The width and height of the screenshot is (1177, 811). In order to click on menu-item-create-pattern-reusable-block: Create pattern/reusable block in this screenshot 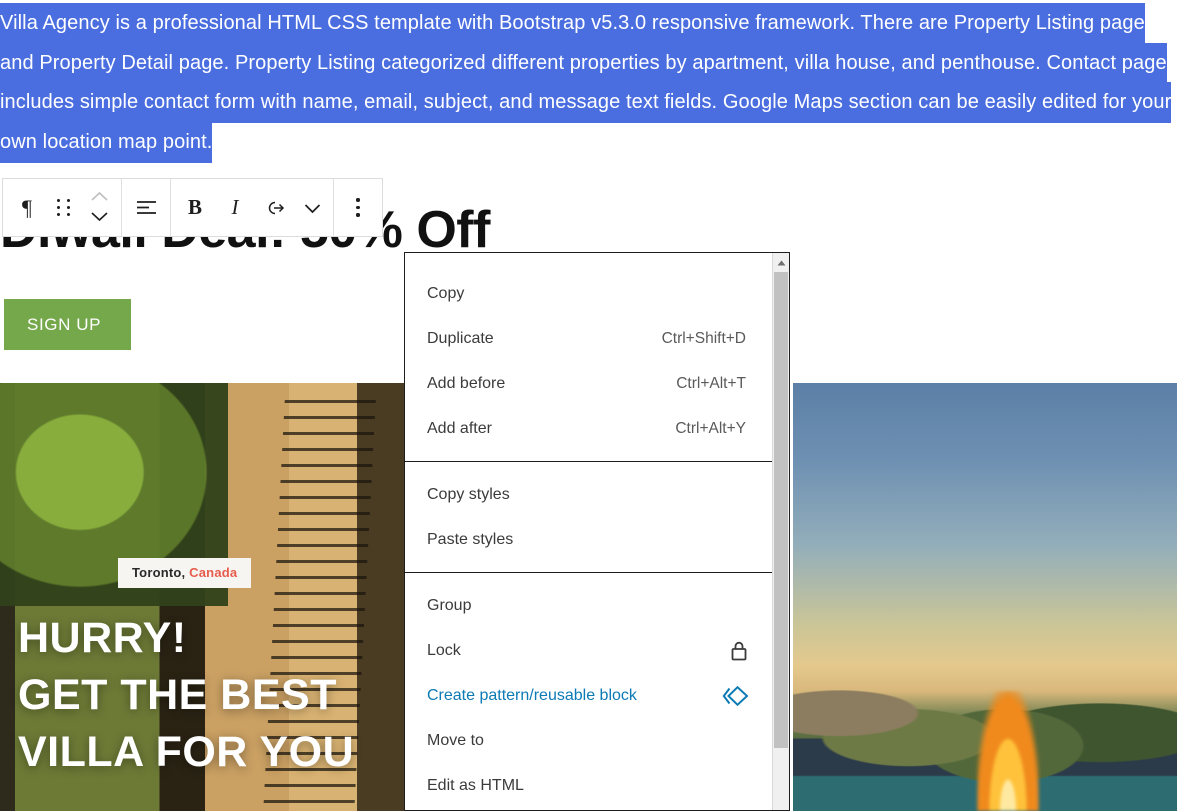, I will do `click(588, 695)`.